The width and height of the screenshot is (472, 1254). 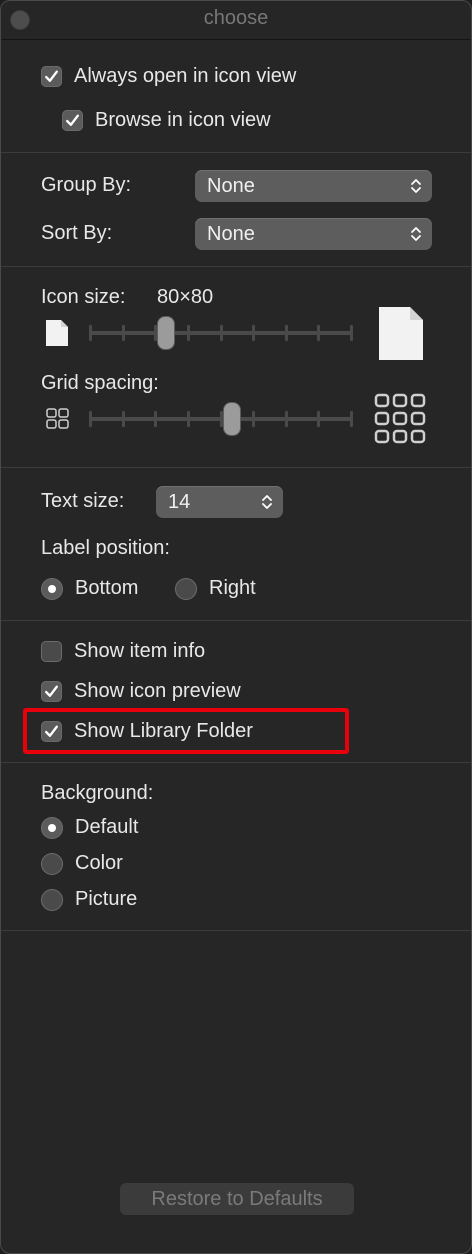 What do you see at coordinates (179, 501) in the screenshot?
I see `text-size-value: 14` at bounding box center [179, 501].